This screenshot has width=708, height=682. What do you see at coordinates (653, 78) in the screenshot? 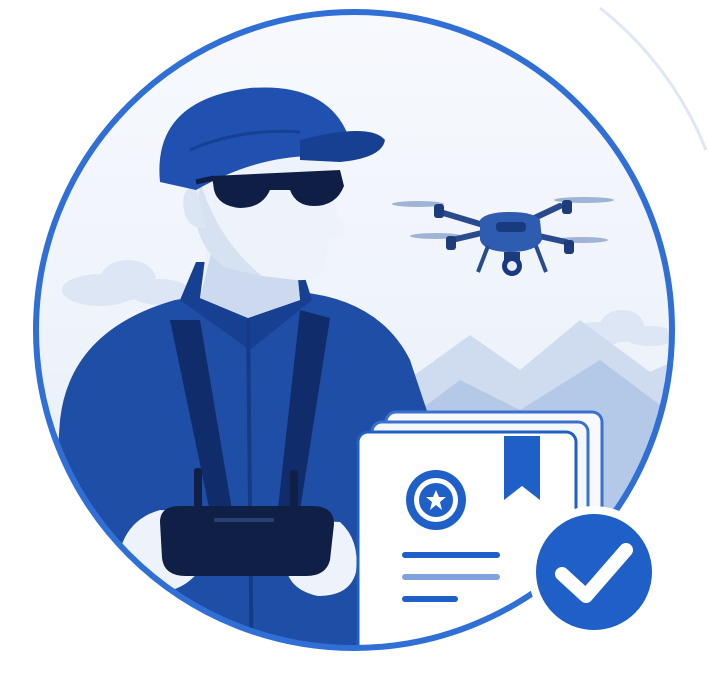
I see `outer-decorative-arc` at bounding box center [653, 78].